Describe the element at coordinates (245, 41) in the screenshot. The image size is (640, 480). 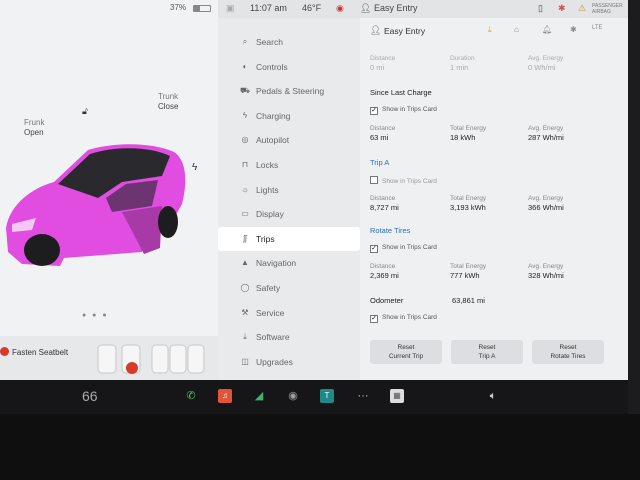
I see `search-icon: ⌕` at that location.